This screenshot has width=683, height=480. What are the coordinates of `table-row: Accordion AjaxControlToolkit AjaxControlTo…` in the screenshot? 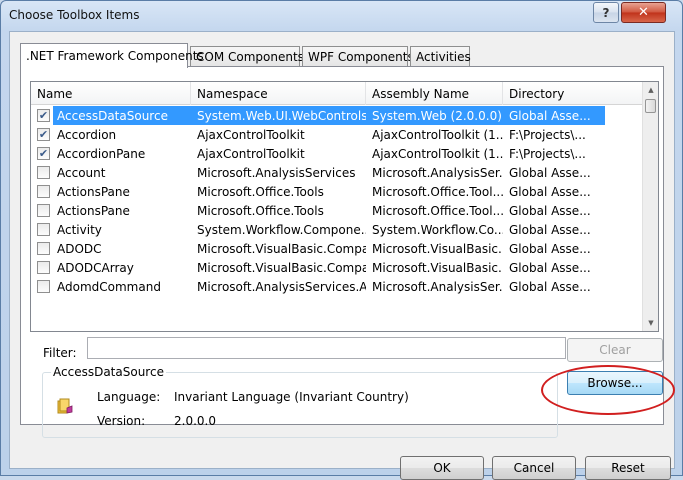 It's located at (337, 134).